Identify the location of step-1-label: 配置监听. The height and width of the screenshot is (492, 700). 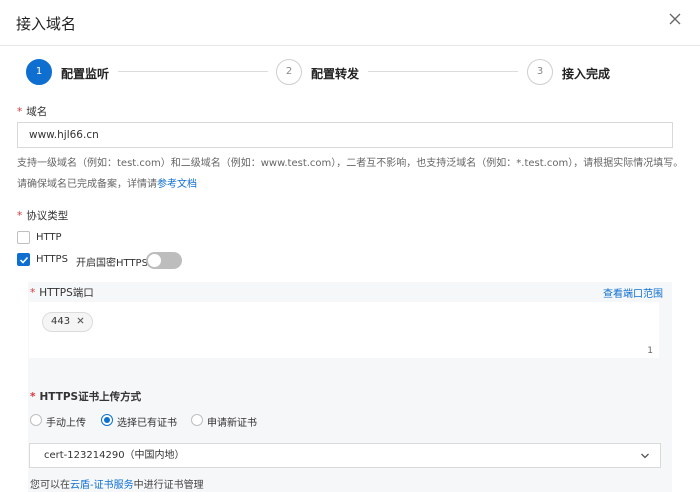
(85, 74).